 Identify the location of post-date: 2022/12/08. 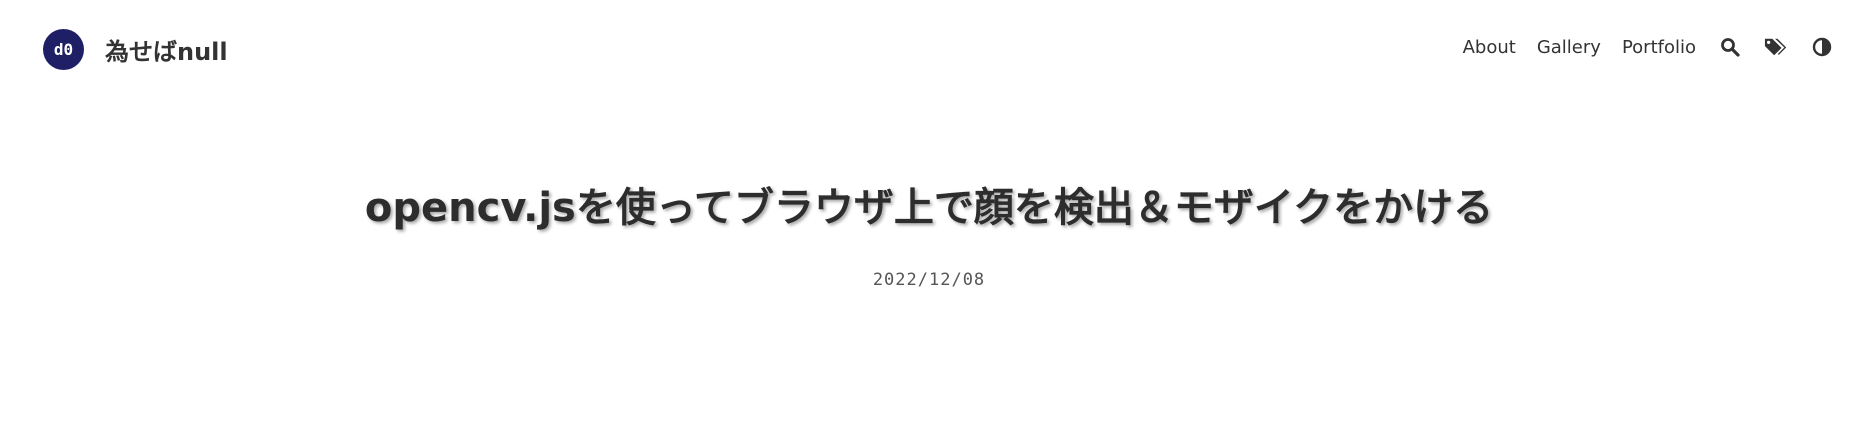
(929, 280).